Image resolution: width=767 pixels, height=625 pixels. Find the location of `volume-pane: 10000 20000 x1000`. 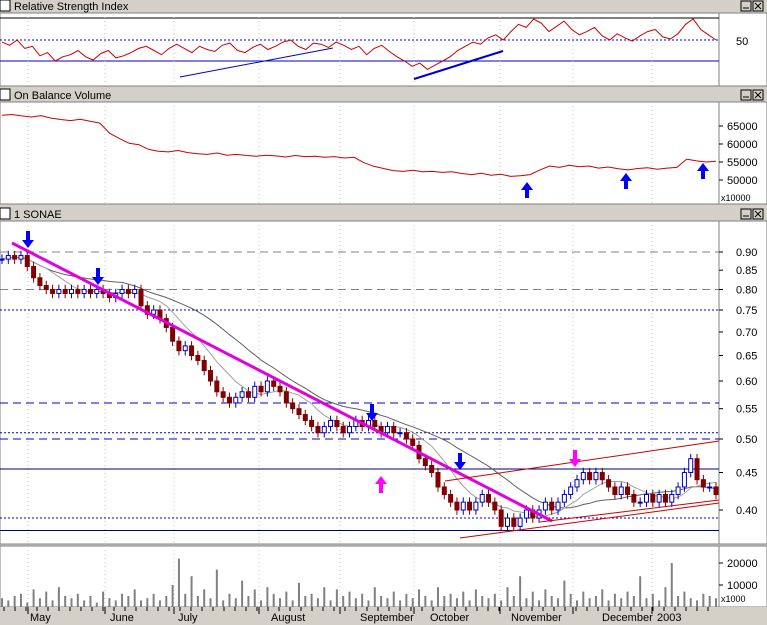

volume-pane: 10000 20000 x1000 is located at coordinates (383, 576).